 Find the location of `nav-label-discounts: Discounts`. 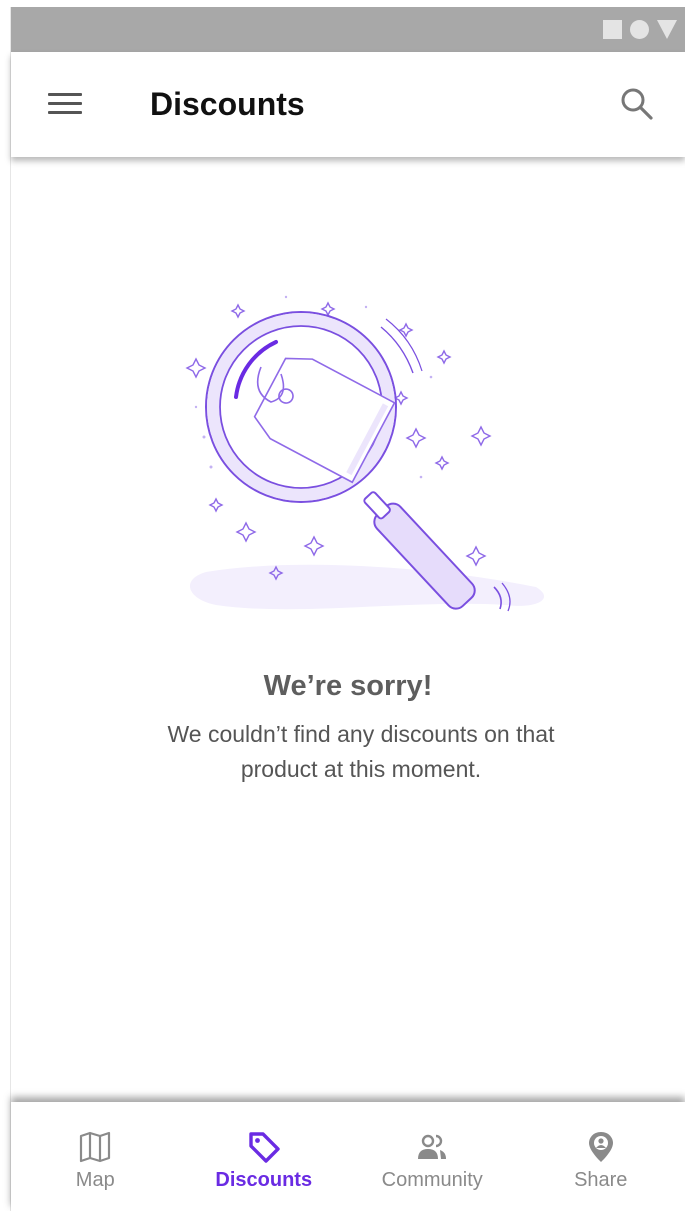

nav-label-discounts: Discounts is located at coordinates (264, 1180).